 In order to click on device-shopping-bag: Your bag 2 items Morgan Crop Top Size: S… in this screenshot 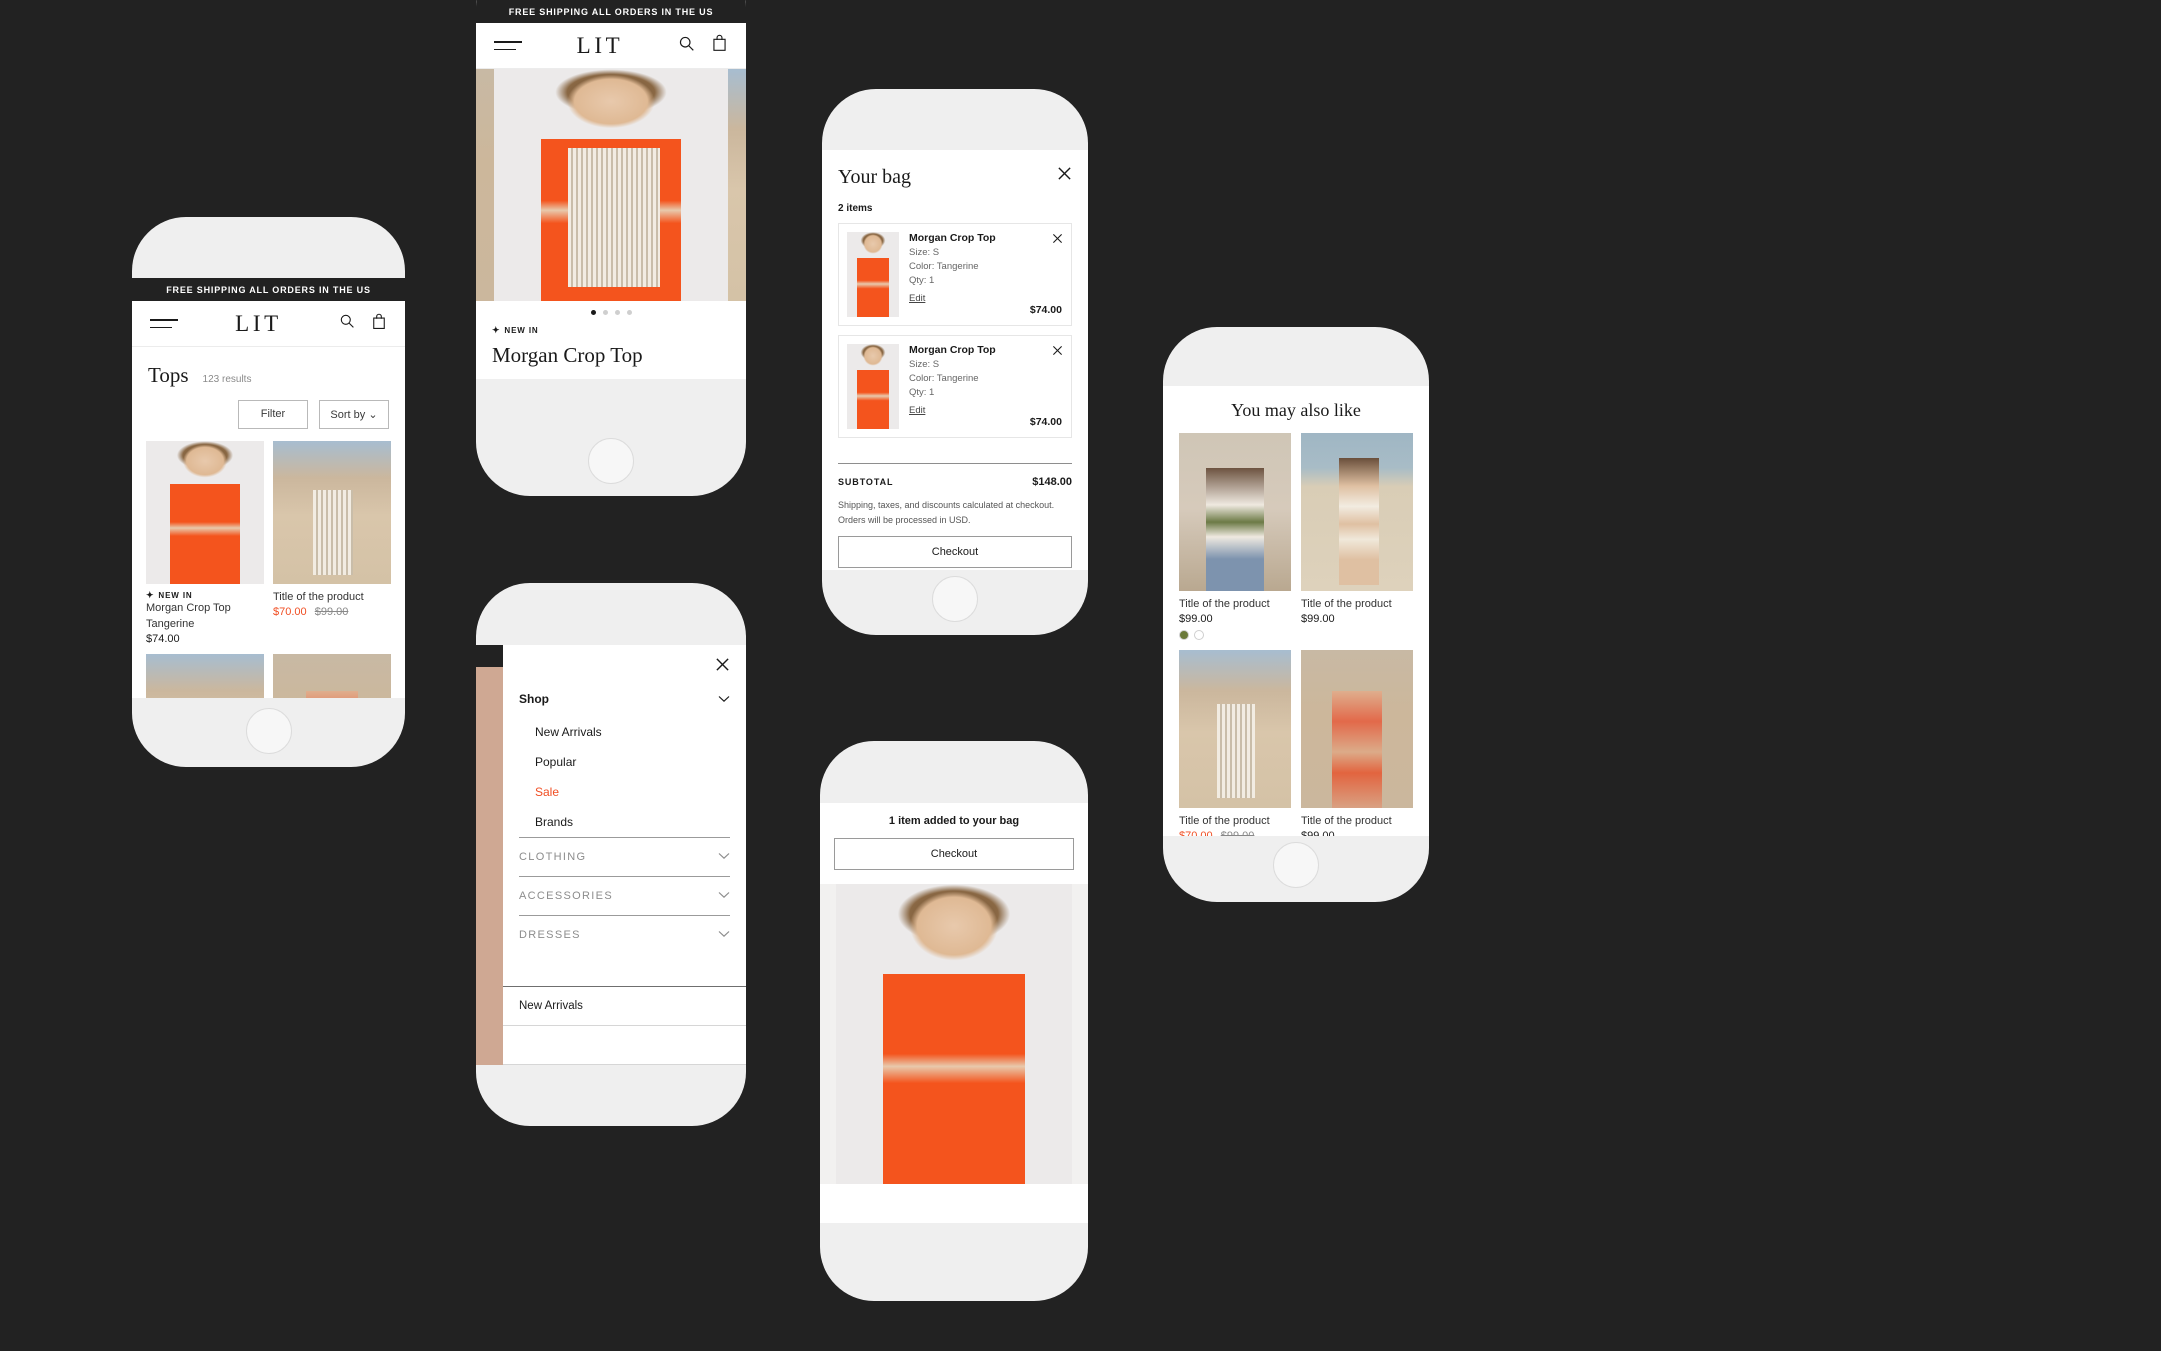, I will do `click(955, 362)`.